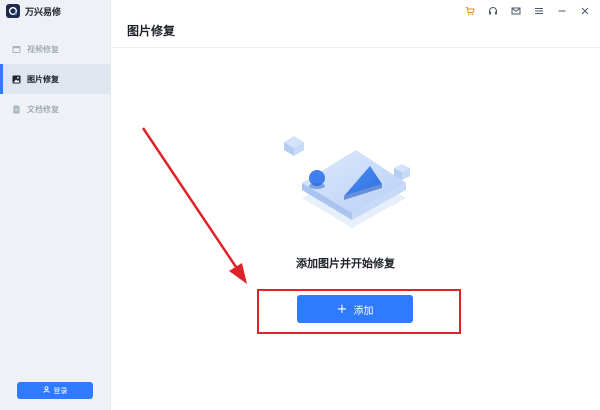  What do you see at coordinates (43, 12) in the screenshot?
I see `app-name: 万兴易修` at bounding box center [43, 12].